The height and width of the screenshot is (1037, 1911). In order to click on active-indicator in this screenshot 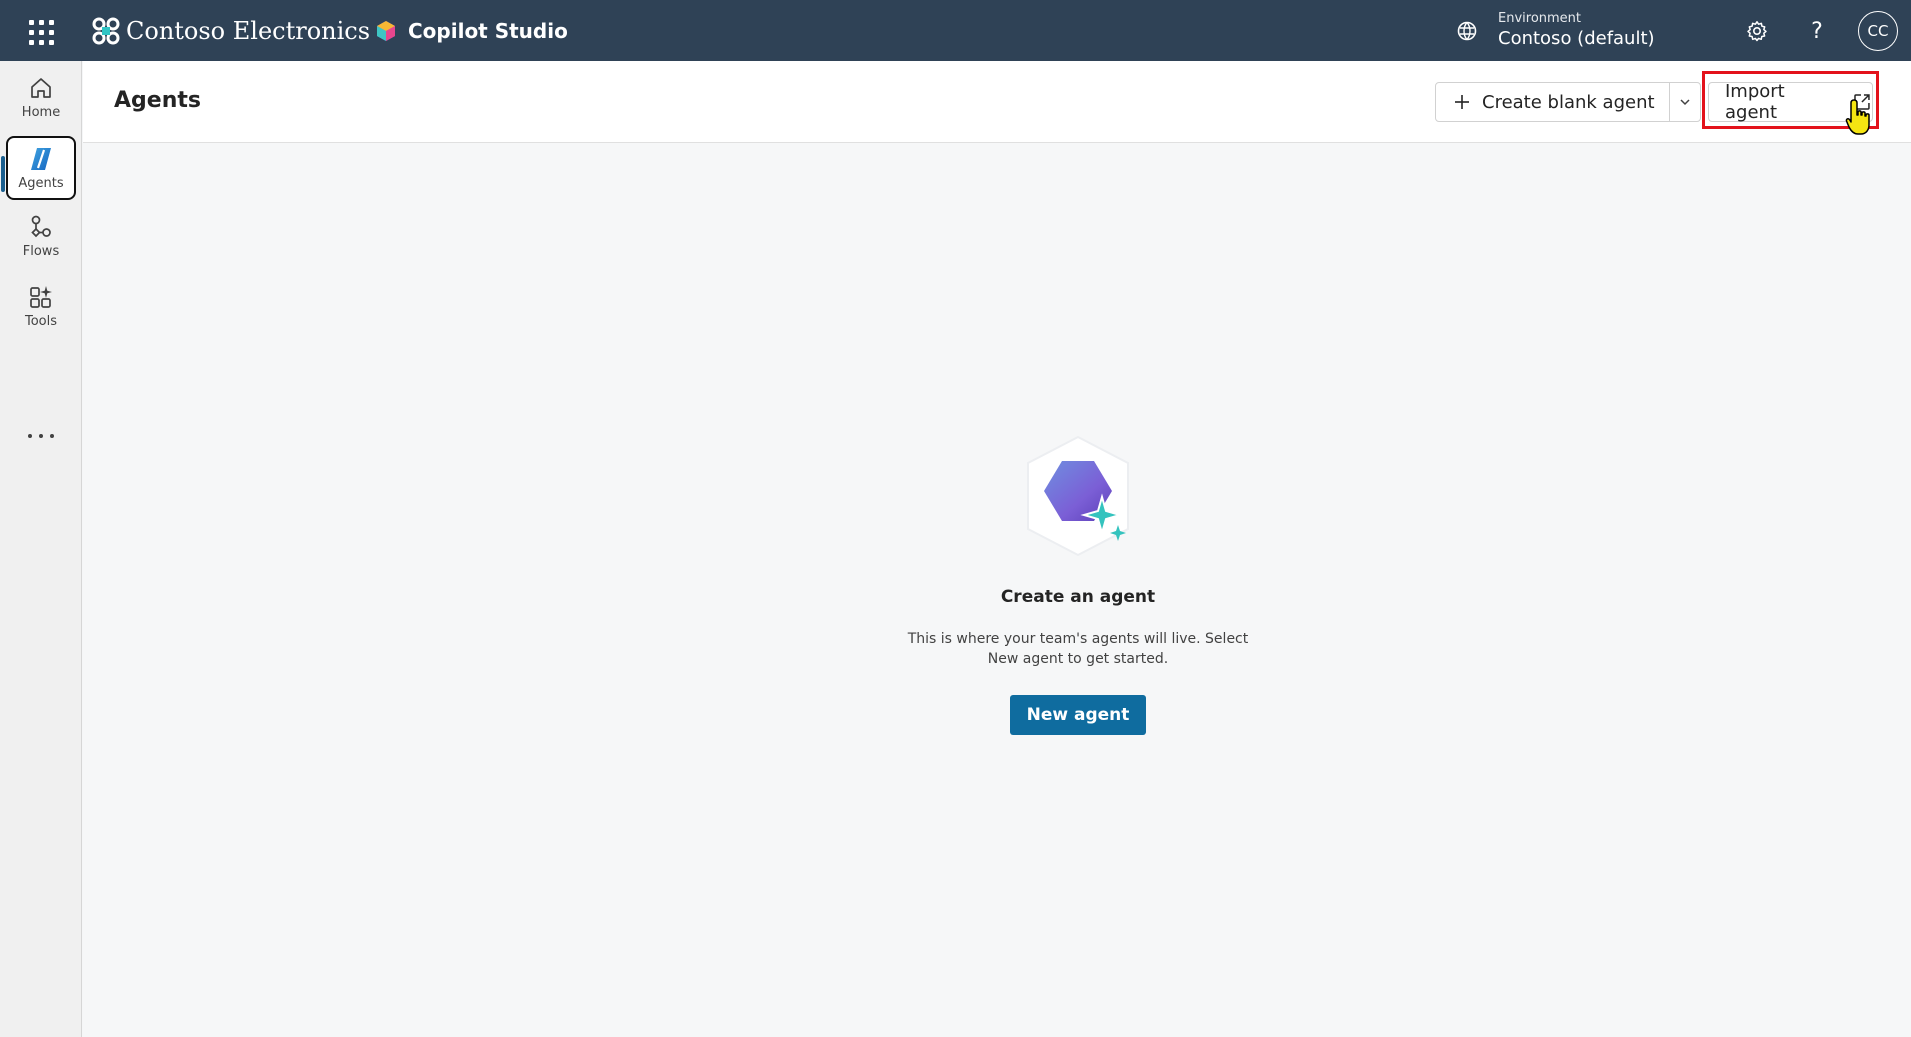, I will do `click(3, 174)`.